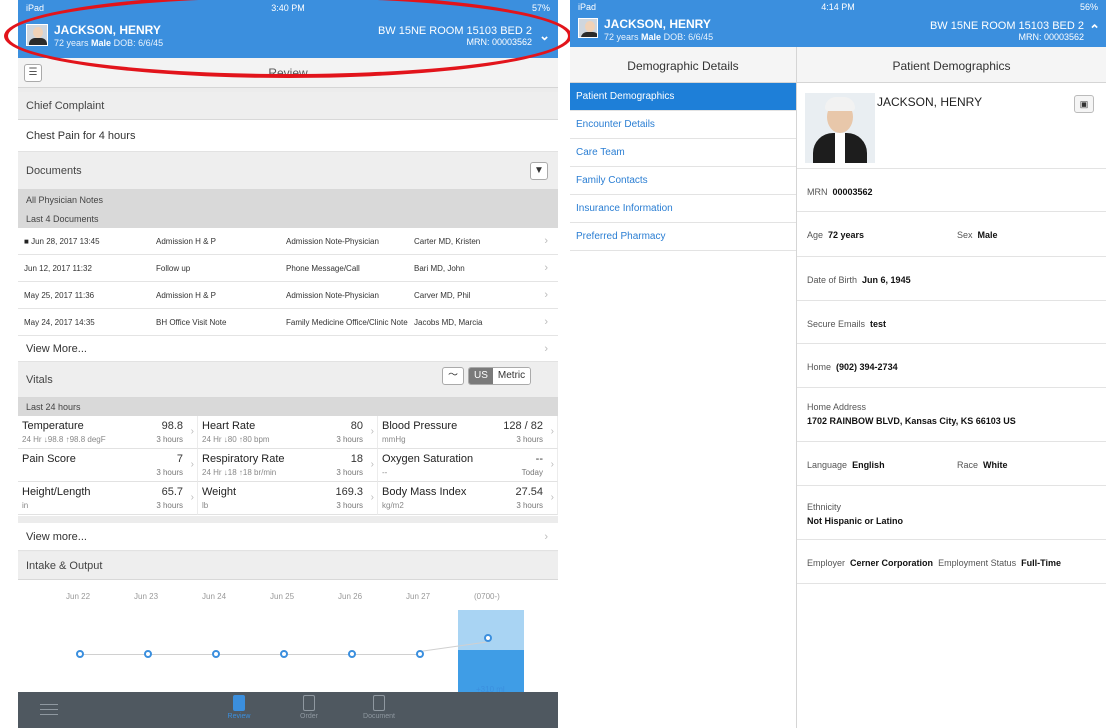 This screenshot has width=1106, height=728. What do you see at coordinates (951, 190) in the screenshot?
I see `mrn-row: MRN 00003562` at bounding box center [951, 190].